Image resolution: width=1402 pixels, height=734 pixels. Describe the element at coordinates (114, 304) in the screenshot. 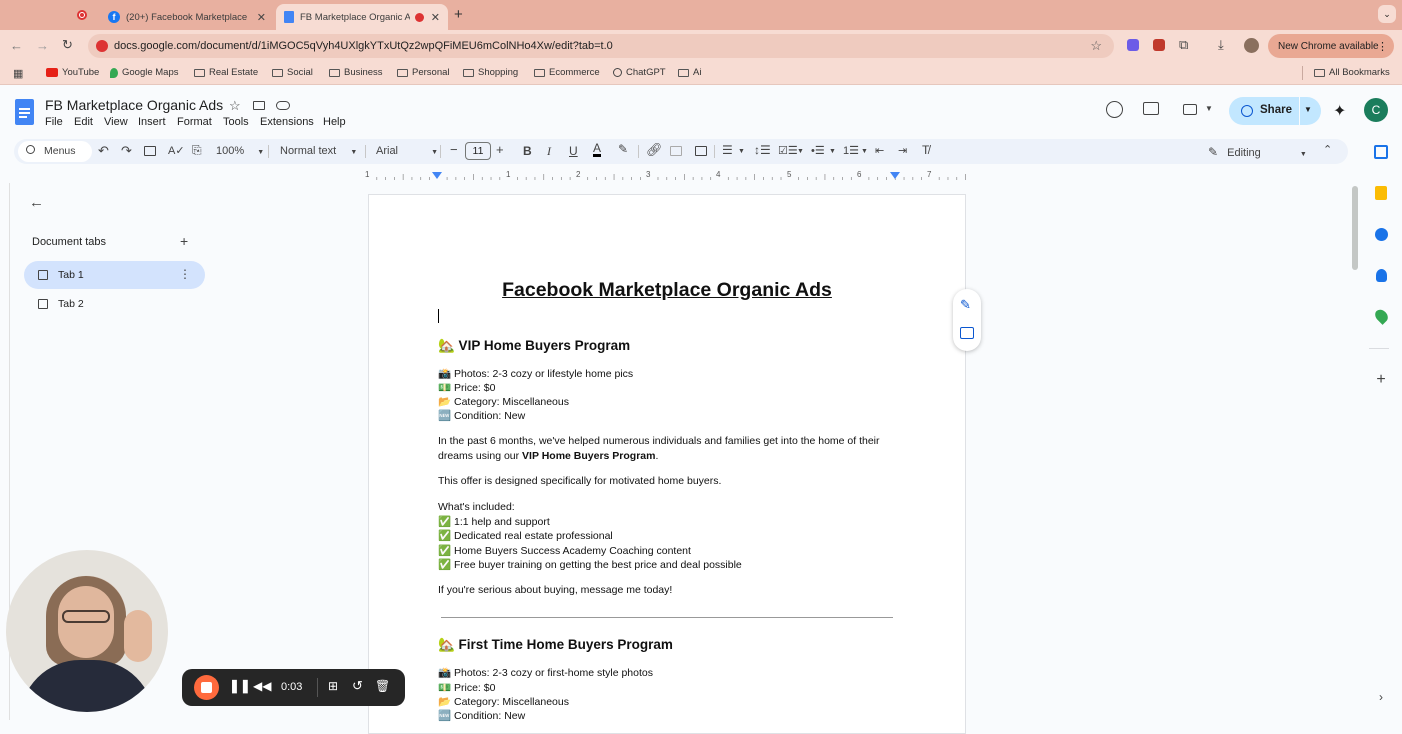

I see `sidebar-tab-2: Tab 2` at that location.